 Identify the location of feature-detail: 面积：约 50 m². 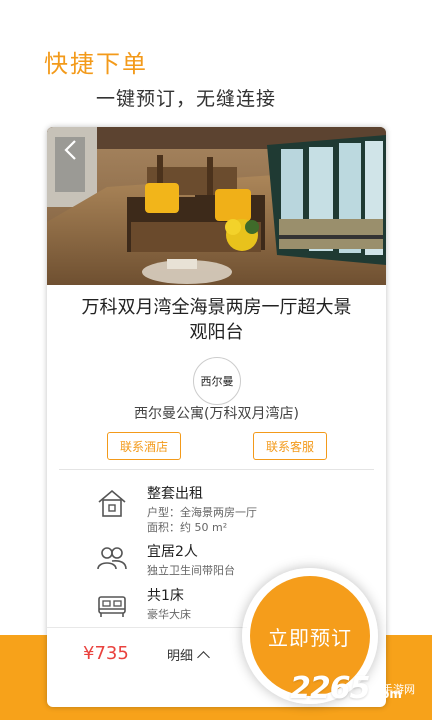
(187, 527).